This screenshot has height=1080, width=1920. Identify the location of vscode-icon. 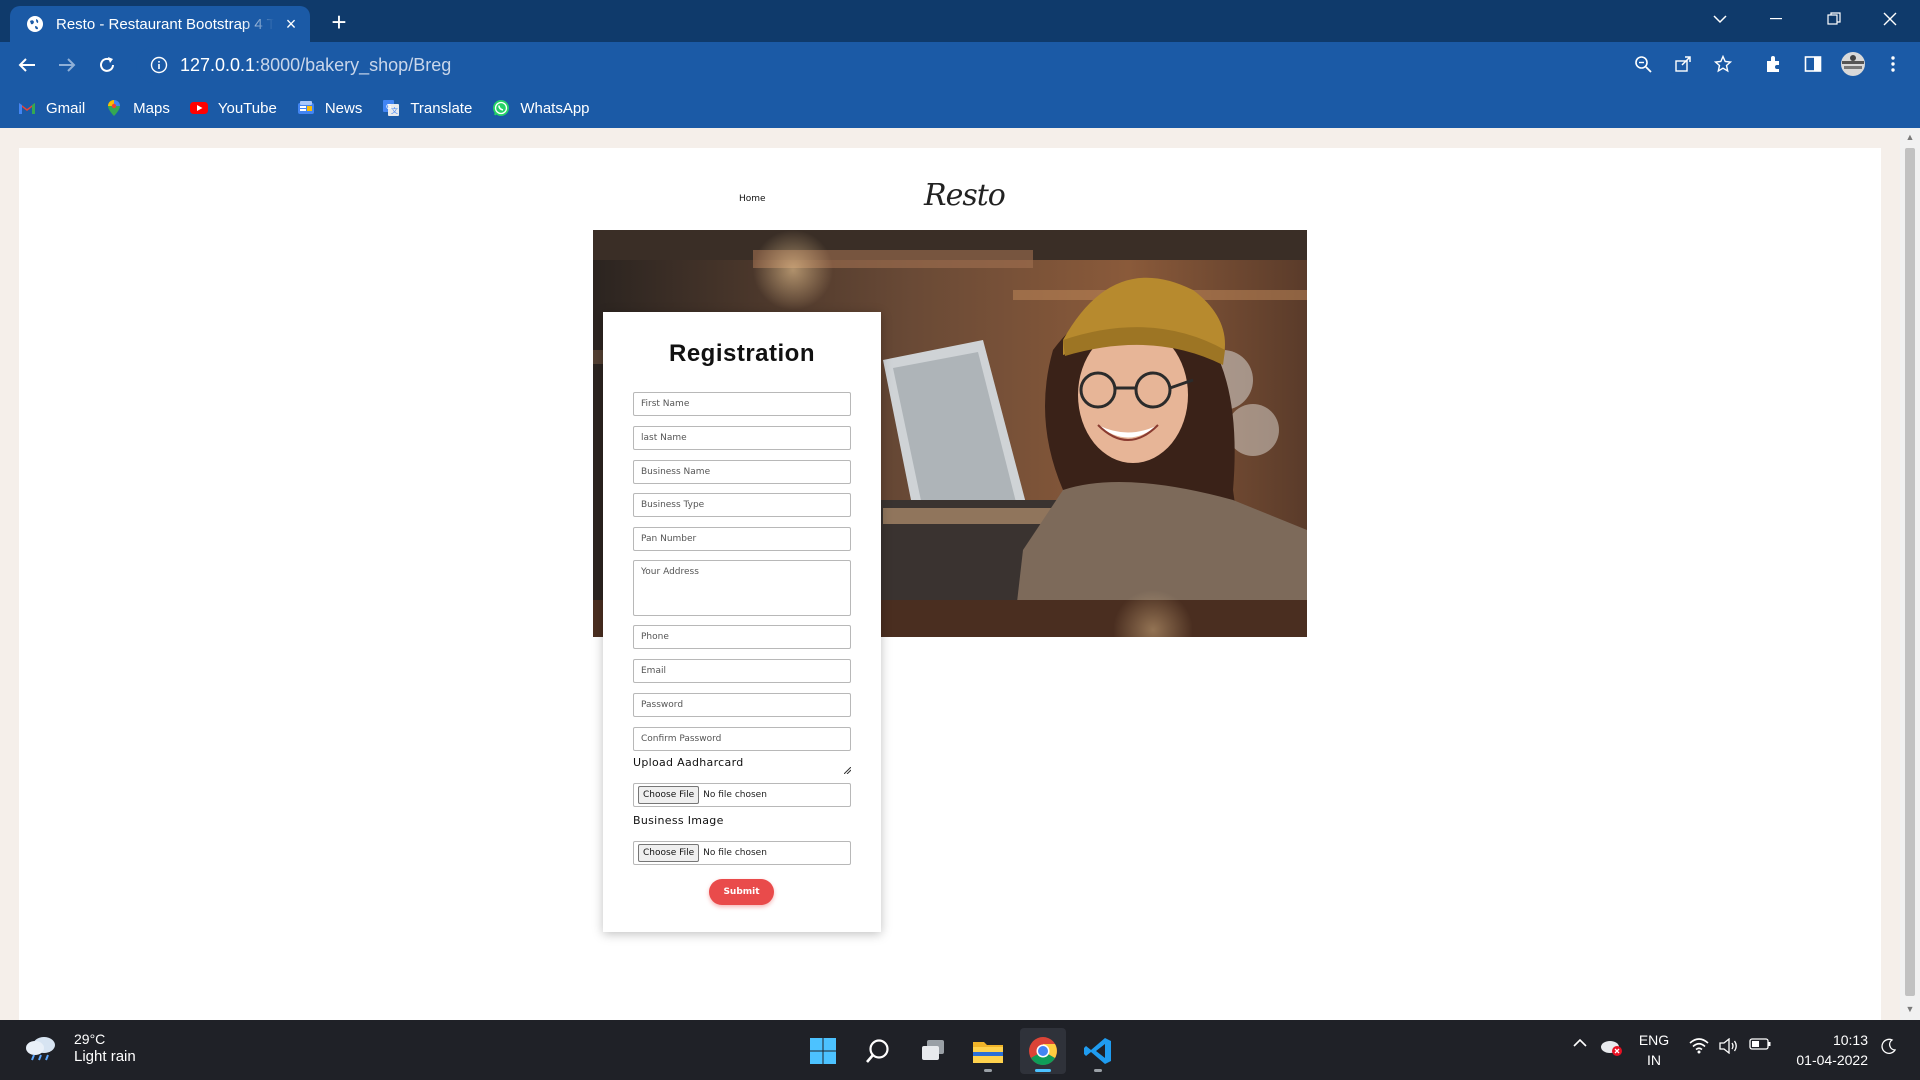
(1097, 1051).